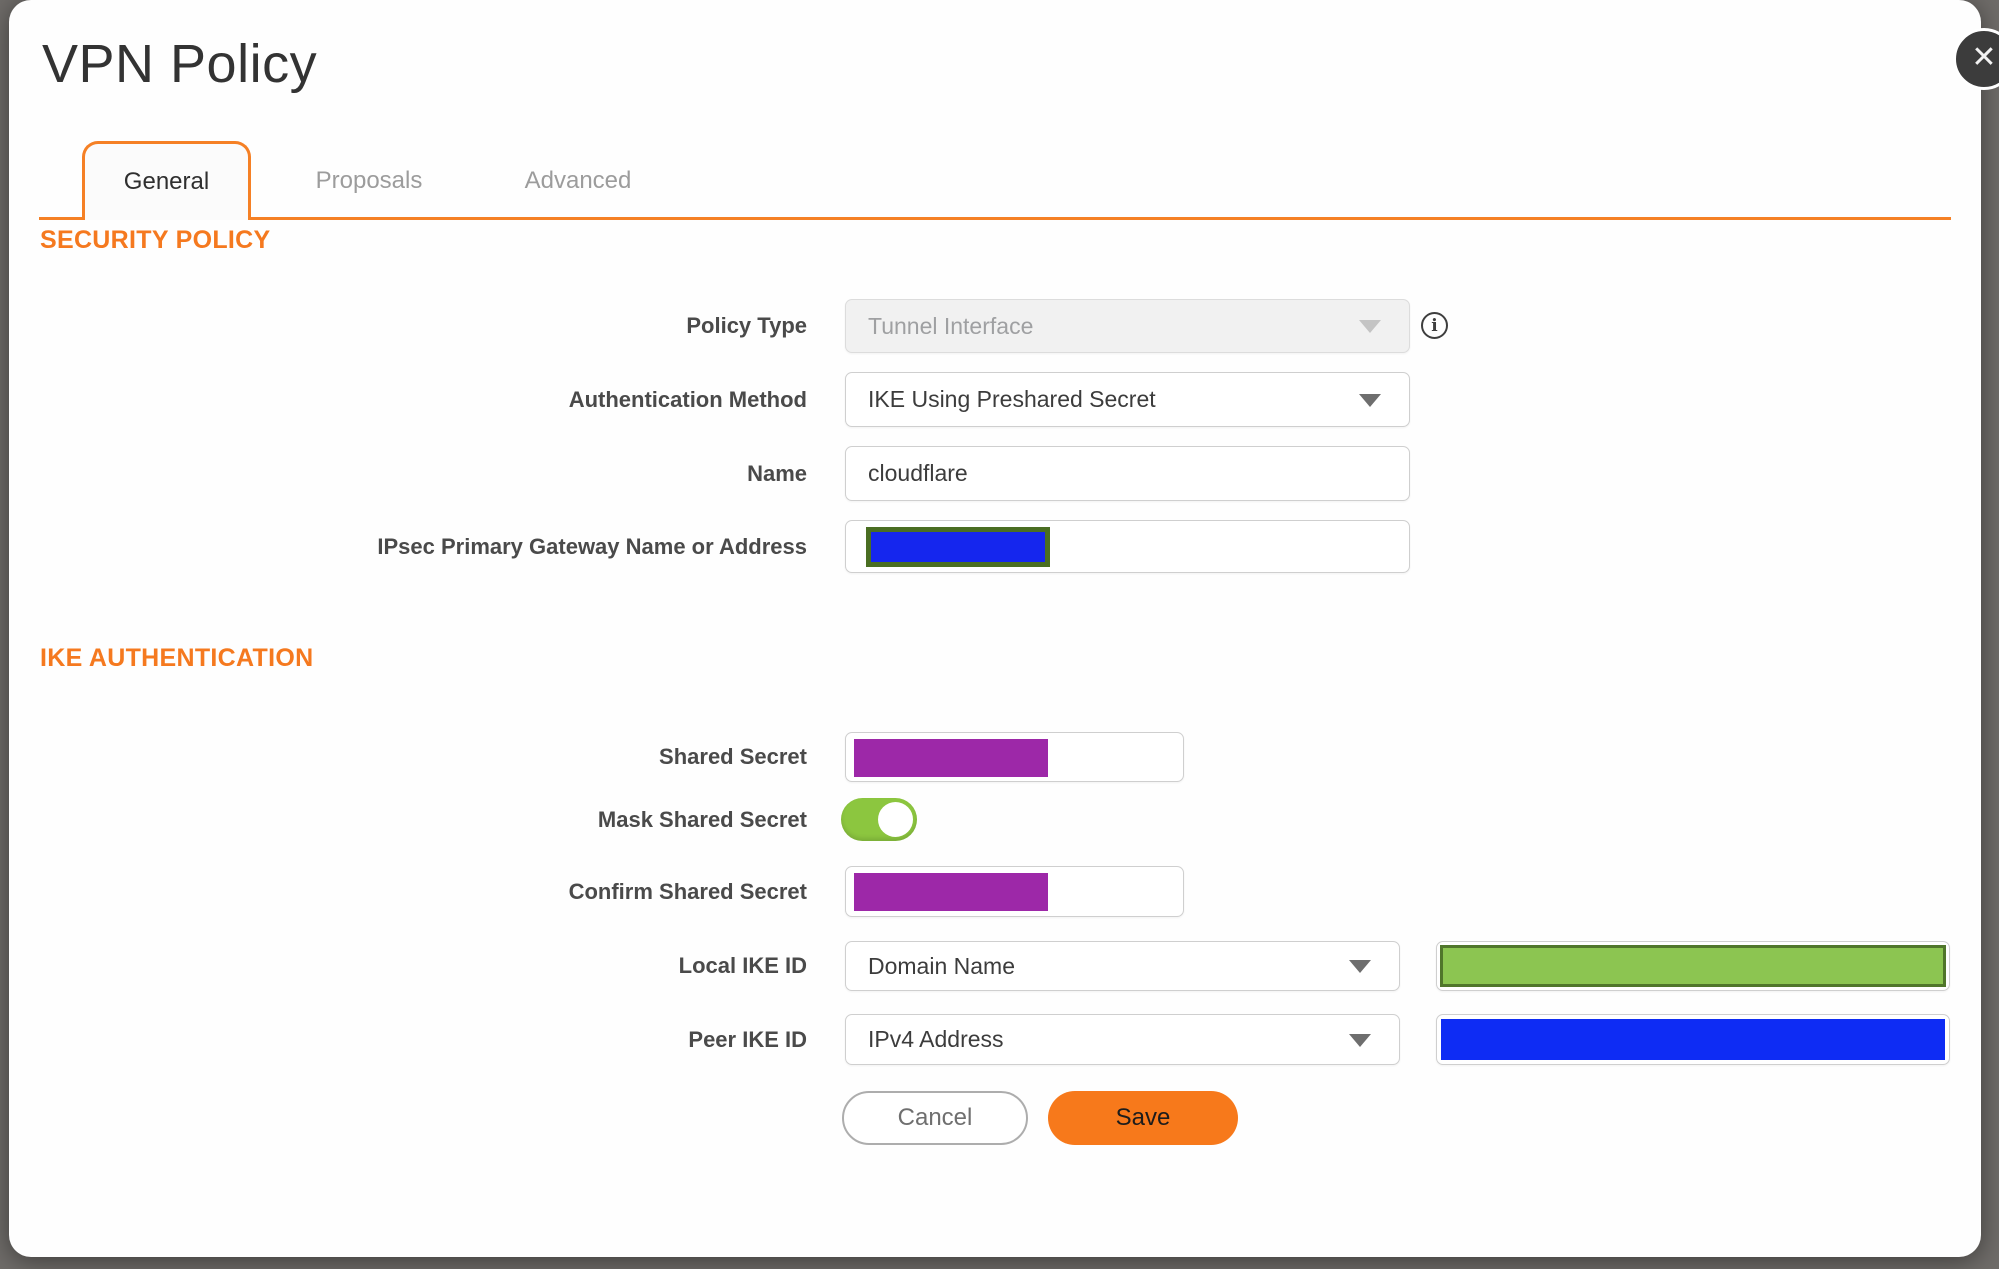  I want to click on page-title: VPN Policy, so click(180, 64).